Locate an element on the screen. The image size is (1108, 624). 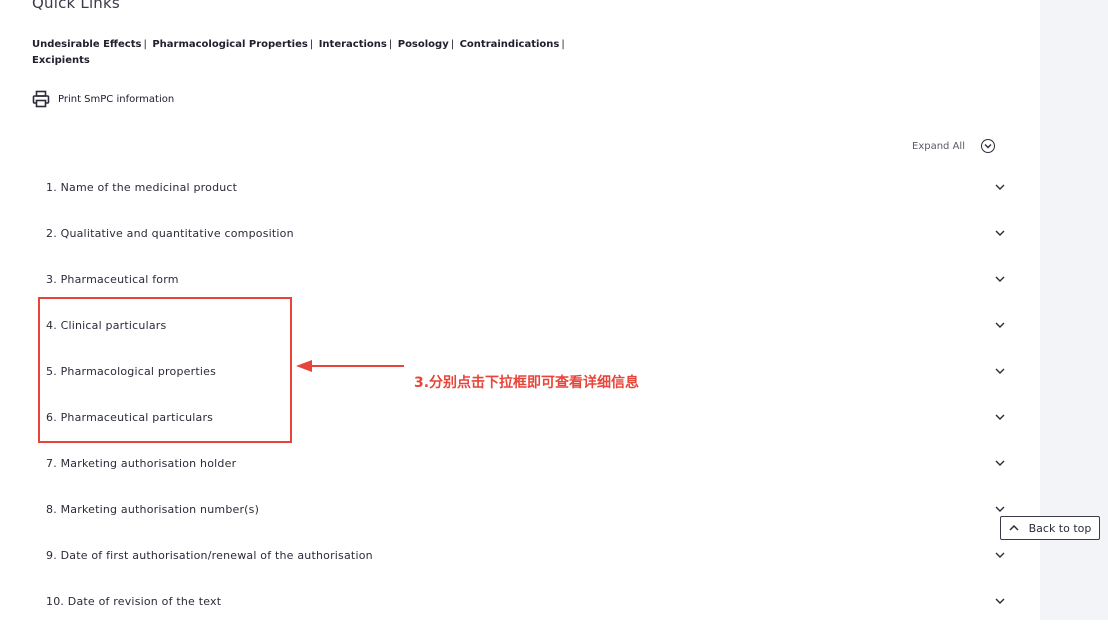
chevron-down-circle-icon is located at coordinates (987, 146).